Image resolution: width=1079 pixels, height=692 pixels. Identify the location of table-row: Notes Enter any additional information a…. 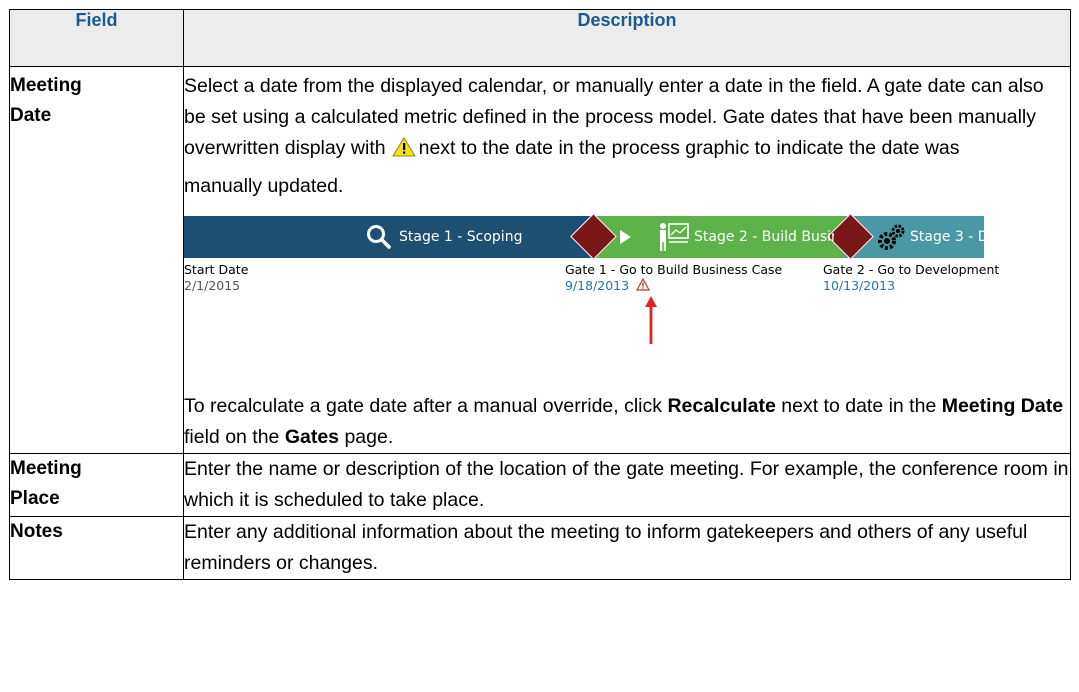
(540, 548).